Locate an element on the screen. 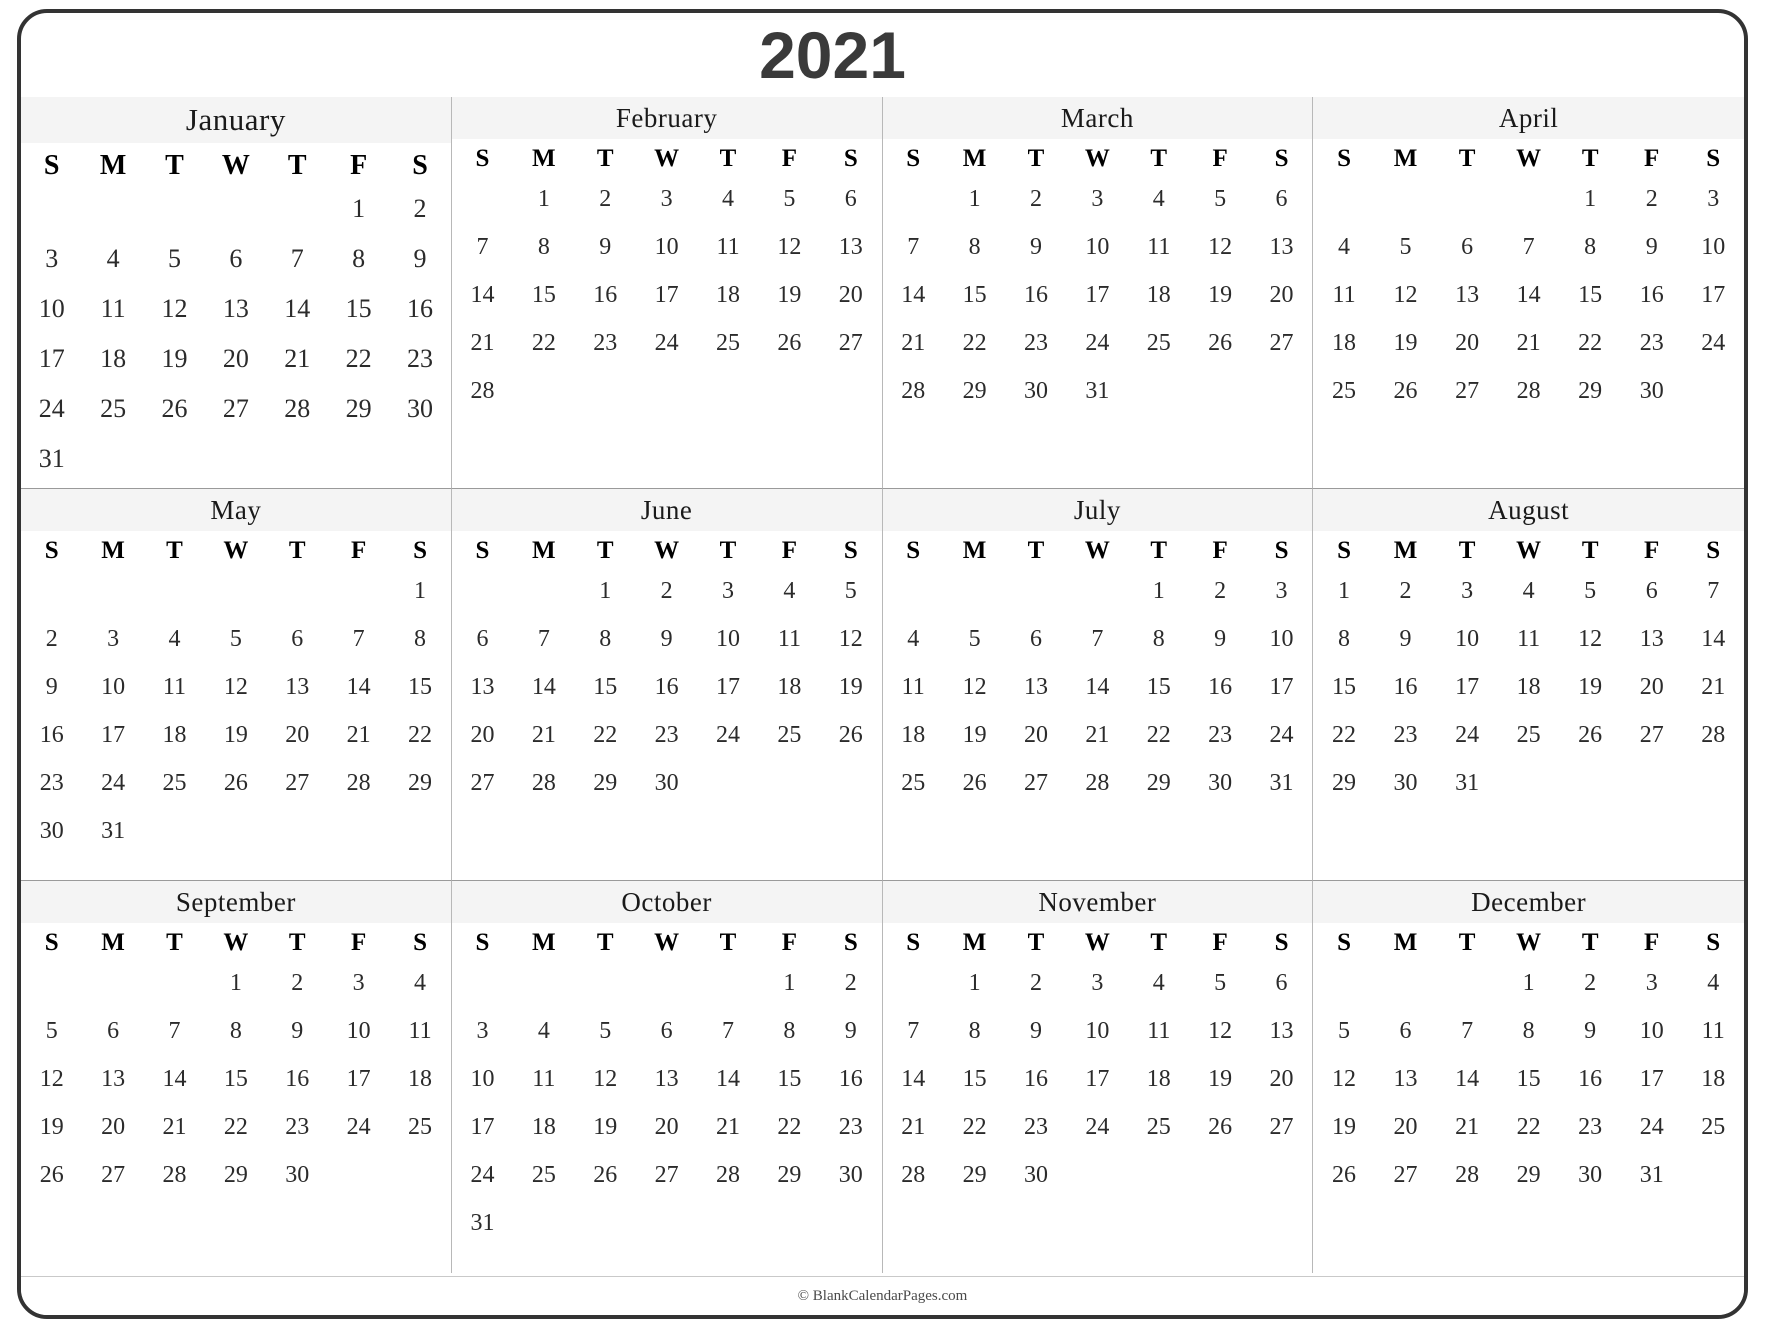 This screenshot has width=1767, height=1333. day-cell: 2 is located at coordinates (1406, 591).